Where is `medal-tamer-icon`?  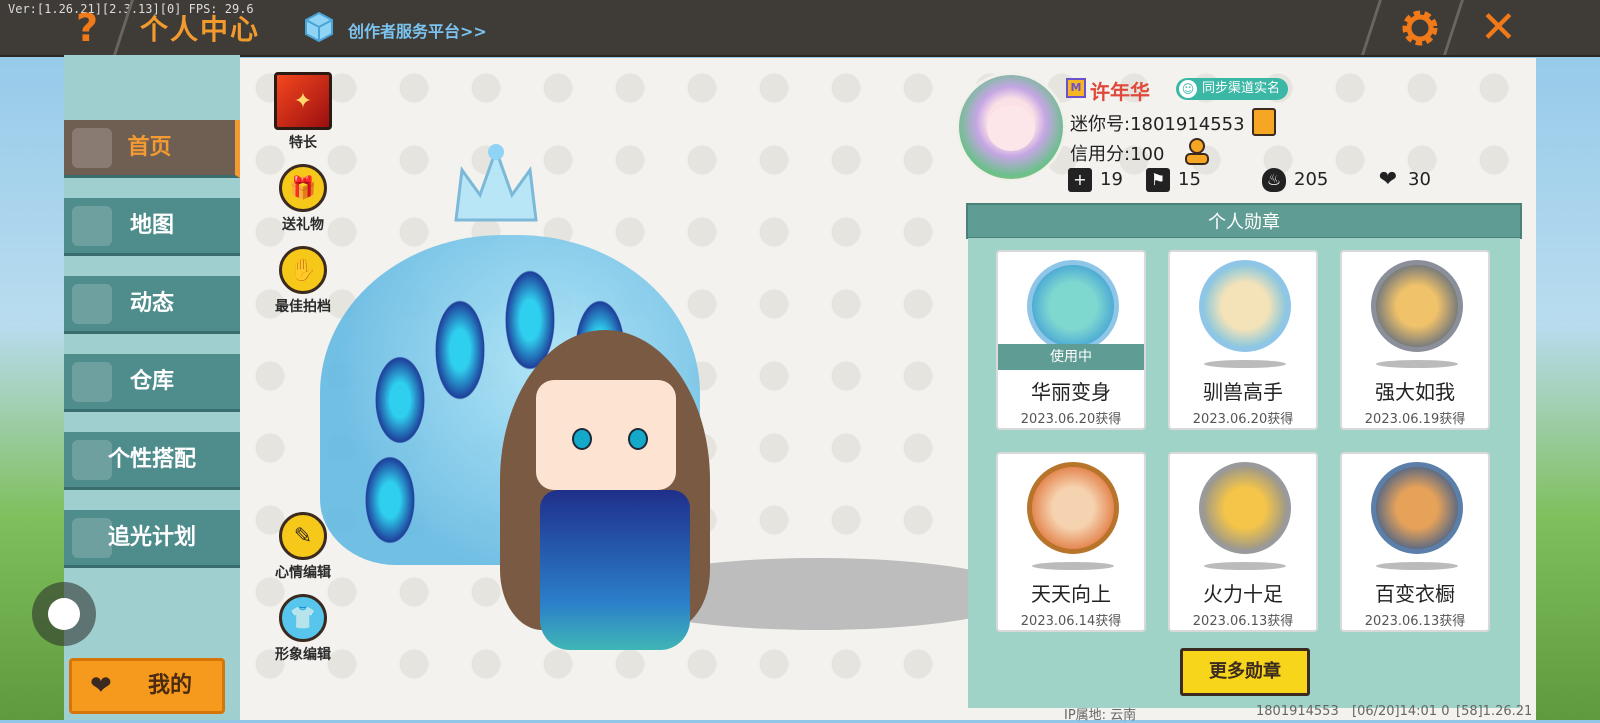 medal-tamer-icon is located at coordinates (1245, 306).